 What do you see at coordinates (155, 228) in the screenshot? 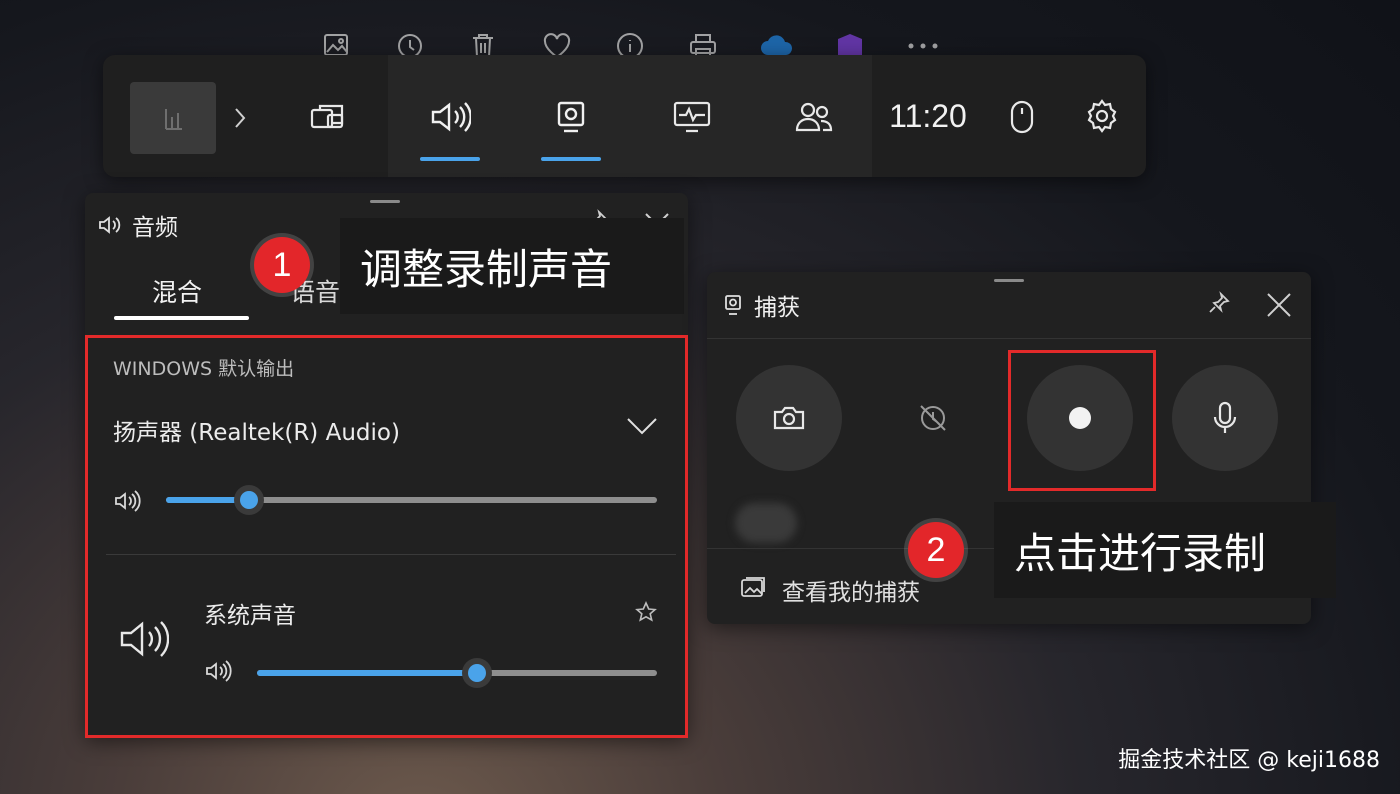
I see `audio-panel-title: 音频` at bounding box center [155, 228].